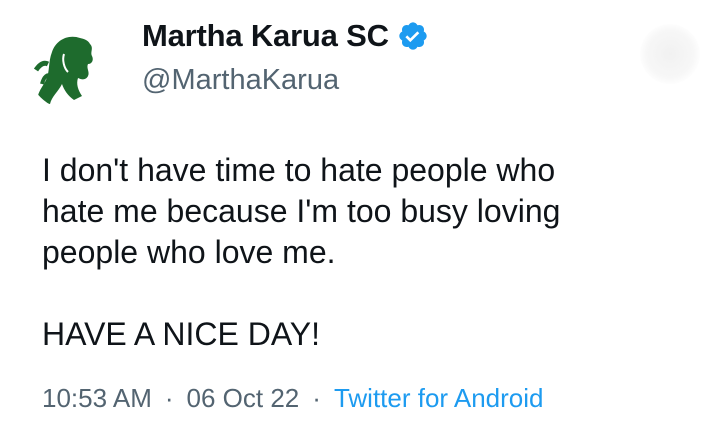 This screenshot has height=437, width=720. What do you see at coordinates (439, 398) in the screenshot?
I see `tweet-source-link: Twitter for Android` at bounding box center [439, 398].